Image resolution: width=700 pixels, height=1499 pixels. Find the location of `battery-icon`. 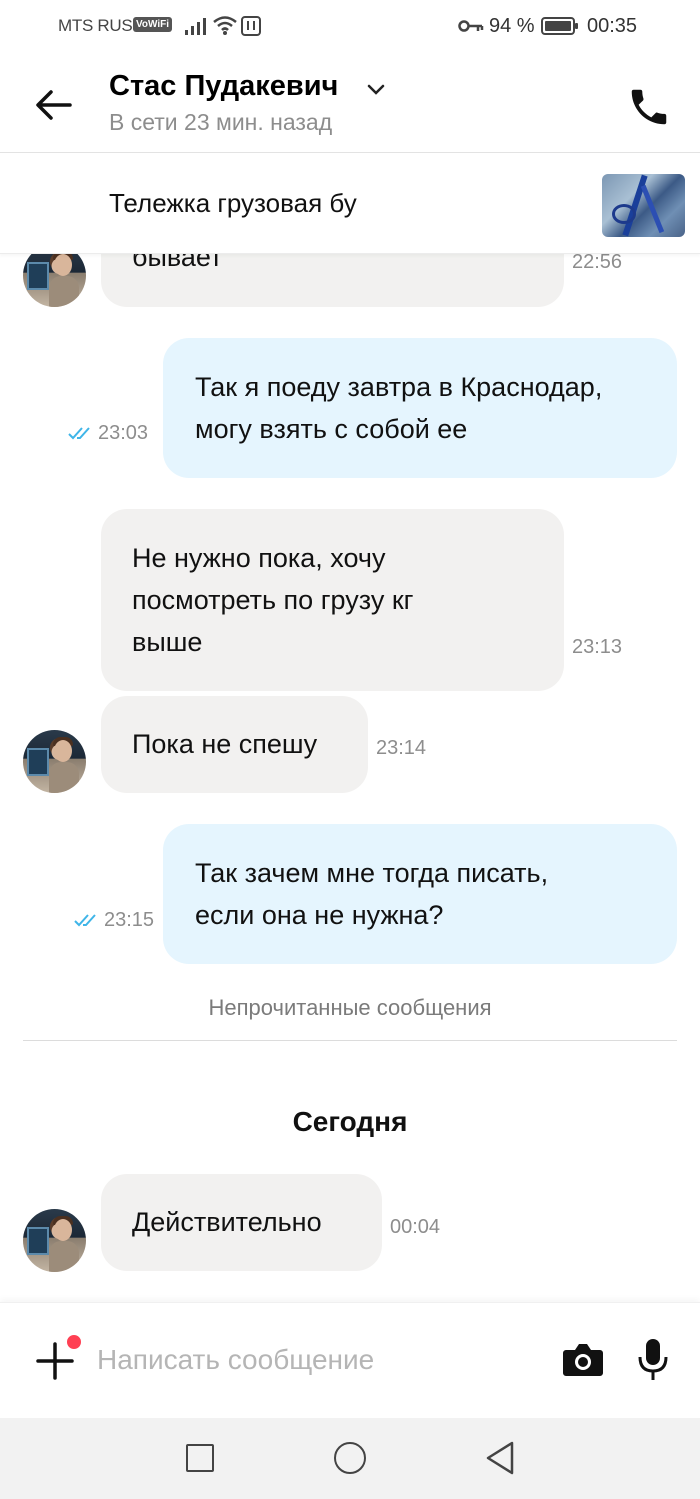

battery-icon is located at coordinates (559, 26).